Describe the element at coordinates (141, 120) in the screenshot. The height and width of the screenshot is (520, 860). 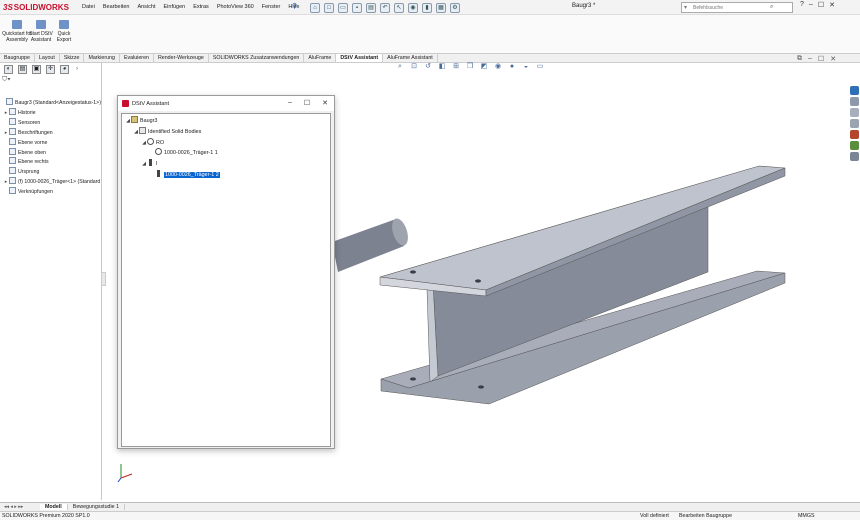
I see `dialog-tree-item: ◢ Baugr3` at that location.